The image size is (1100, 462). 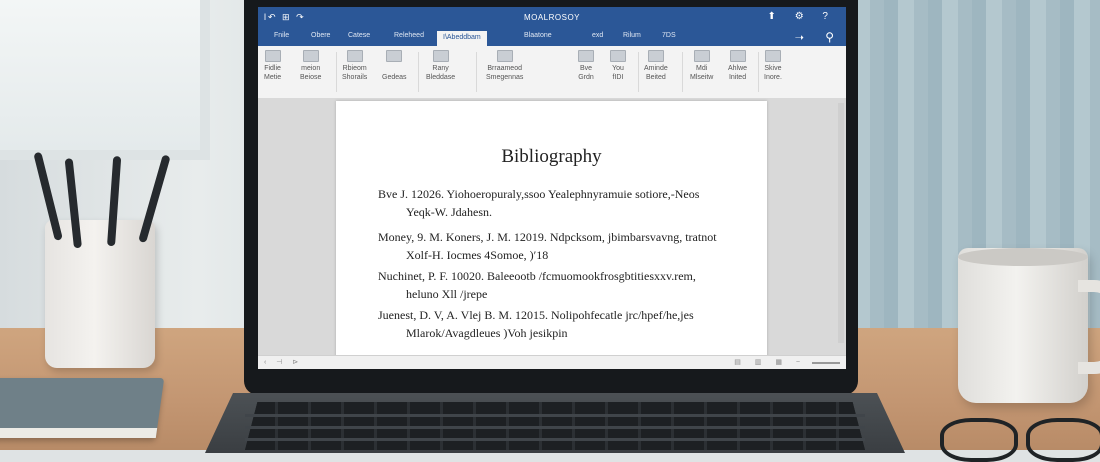 What do you see at coordinates (552, 362) in the screenshot?
I see `status-bar: ‹ ⊣ ⊳ ▤ ▥ ▦ −` at bounding box center [552, 362].